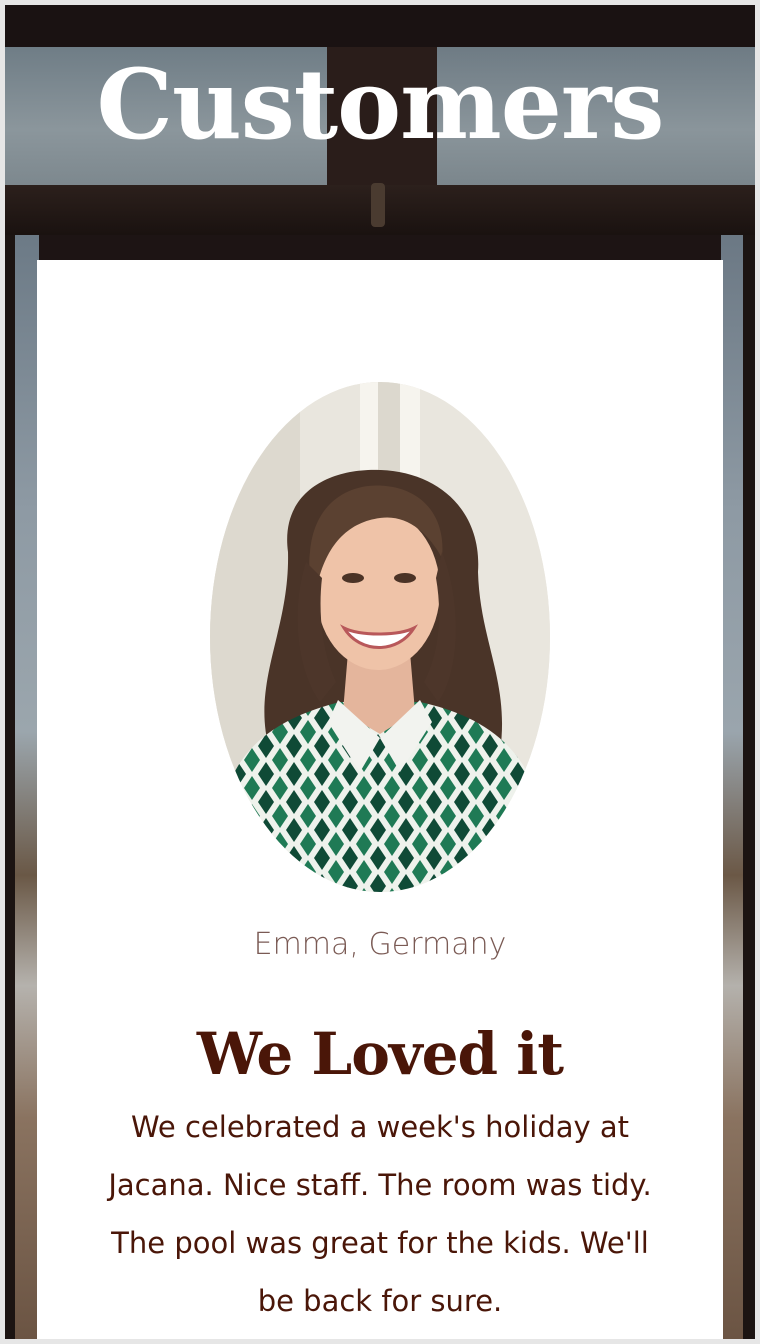 This screenshot has width=760, height=1344. I want to click on review-headline: We Loved it, so click(380, 1054).